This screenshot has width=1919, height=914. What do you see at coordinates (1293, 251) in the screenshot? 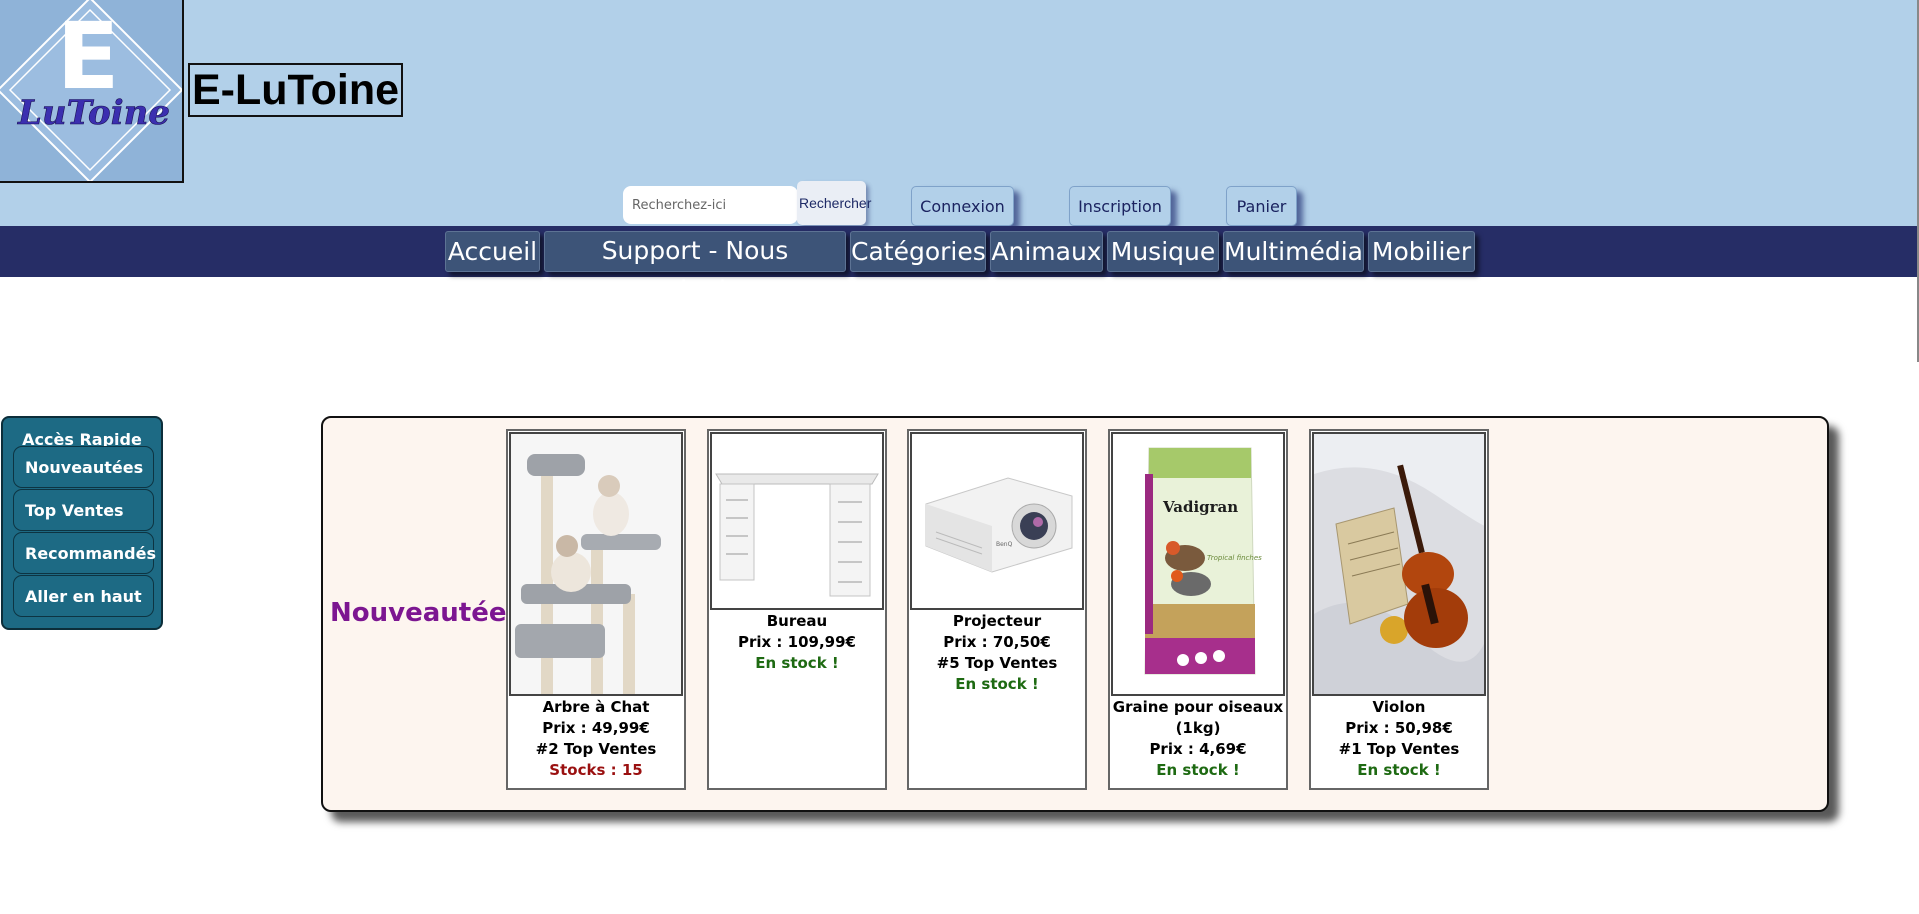
I see `nav-item-multimedia: Multimédia` at bounding box center [1293, 251].